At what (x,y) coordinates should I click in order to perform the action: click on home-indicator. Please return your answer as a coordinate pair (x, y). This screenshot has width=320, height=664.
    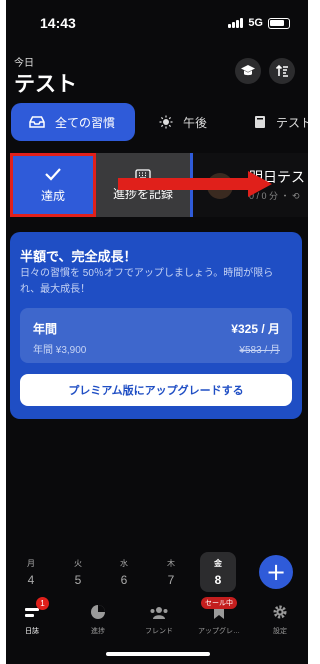
    Looking at the image, I should click on (158, 654).